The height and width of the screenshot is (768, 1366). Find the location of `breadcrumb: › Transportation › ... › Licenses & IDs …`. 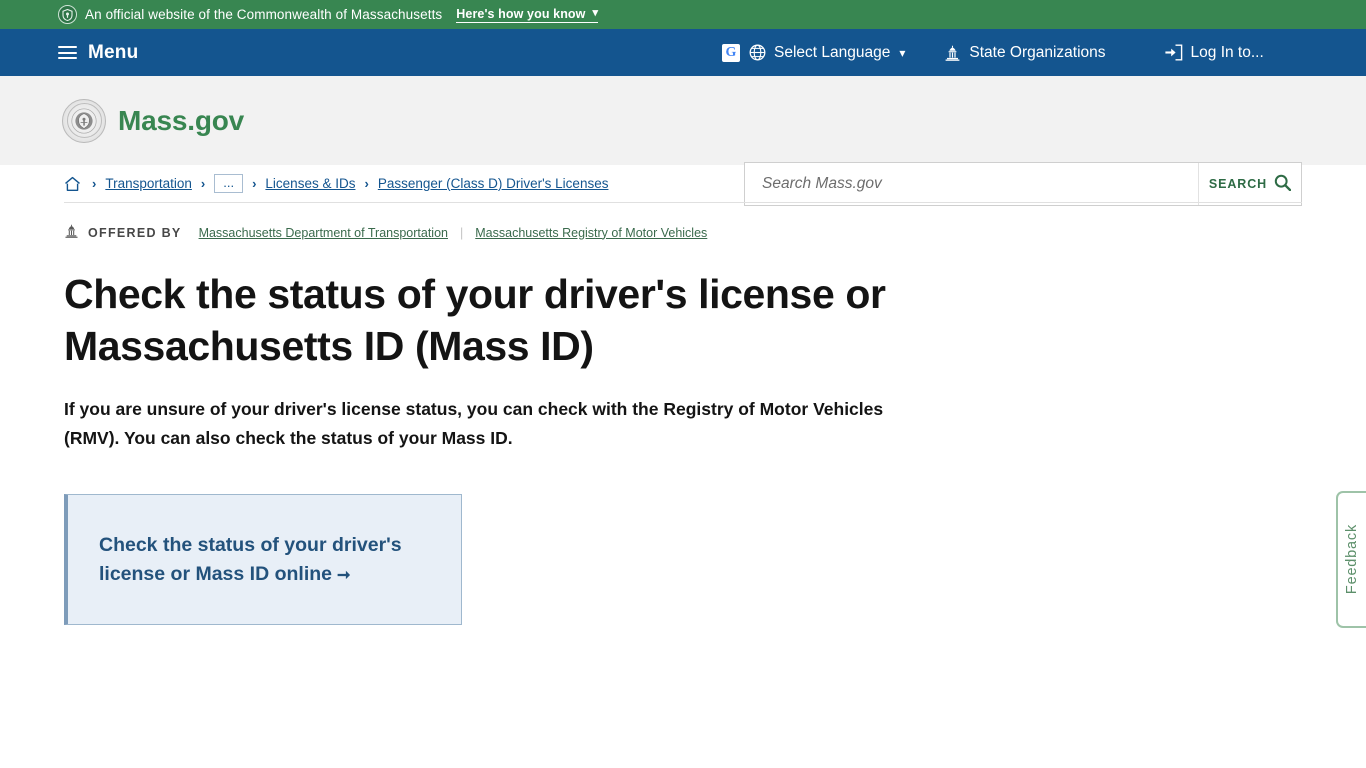

breadcrumb: › Transportation › ... › Licenses & IDs … is located at coordinates (683, 184).